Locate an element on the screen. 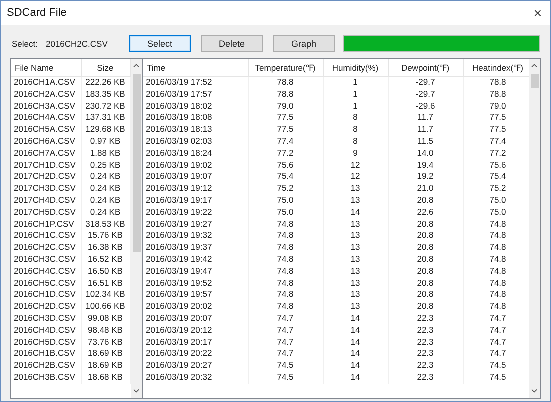 The width and height of the screenshot is (551, 402). file-size-cell: 15.76 KB is located at coordinates (105, 236).